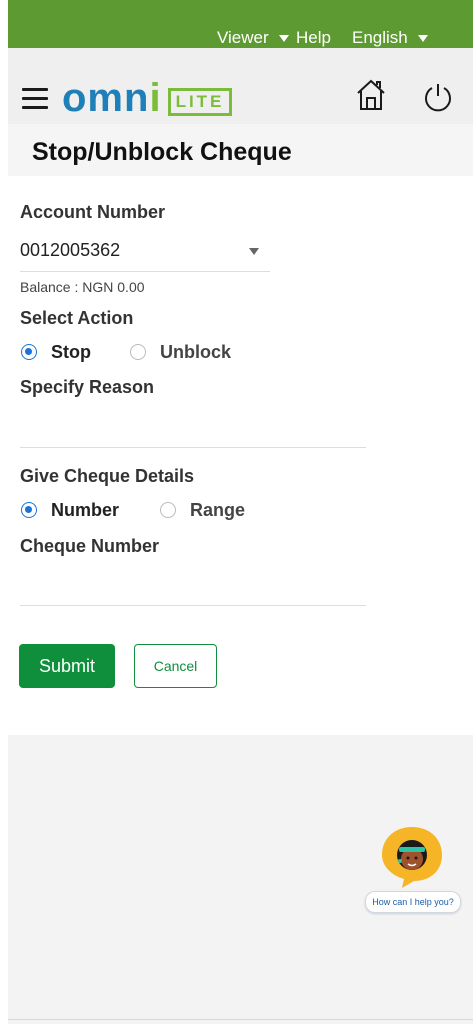 This screenshot has width=473, height=1024. What do you see at coordinates (175, 666) in the screenshot?
I see `cancel-button: Cancel` at bounding box center [175, 666].